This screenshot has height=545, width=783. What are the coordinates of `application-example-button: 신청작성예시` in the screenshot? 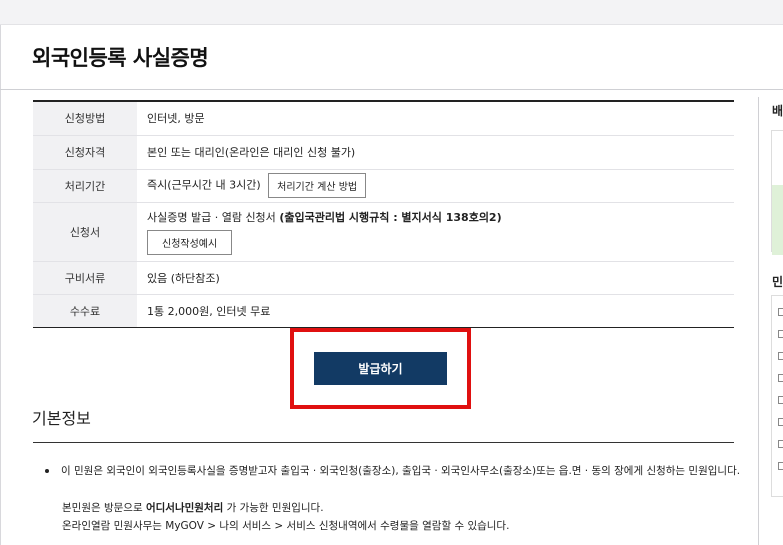 It's located at (190, 242).